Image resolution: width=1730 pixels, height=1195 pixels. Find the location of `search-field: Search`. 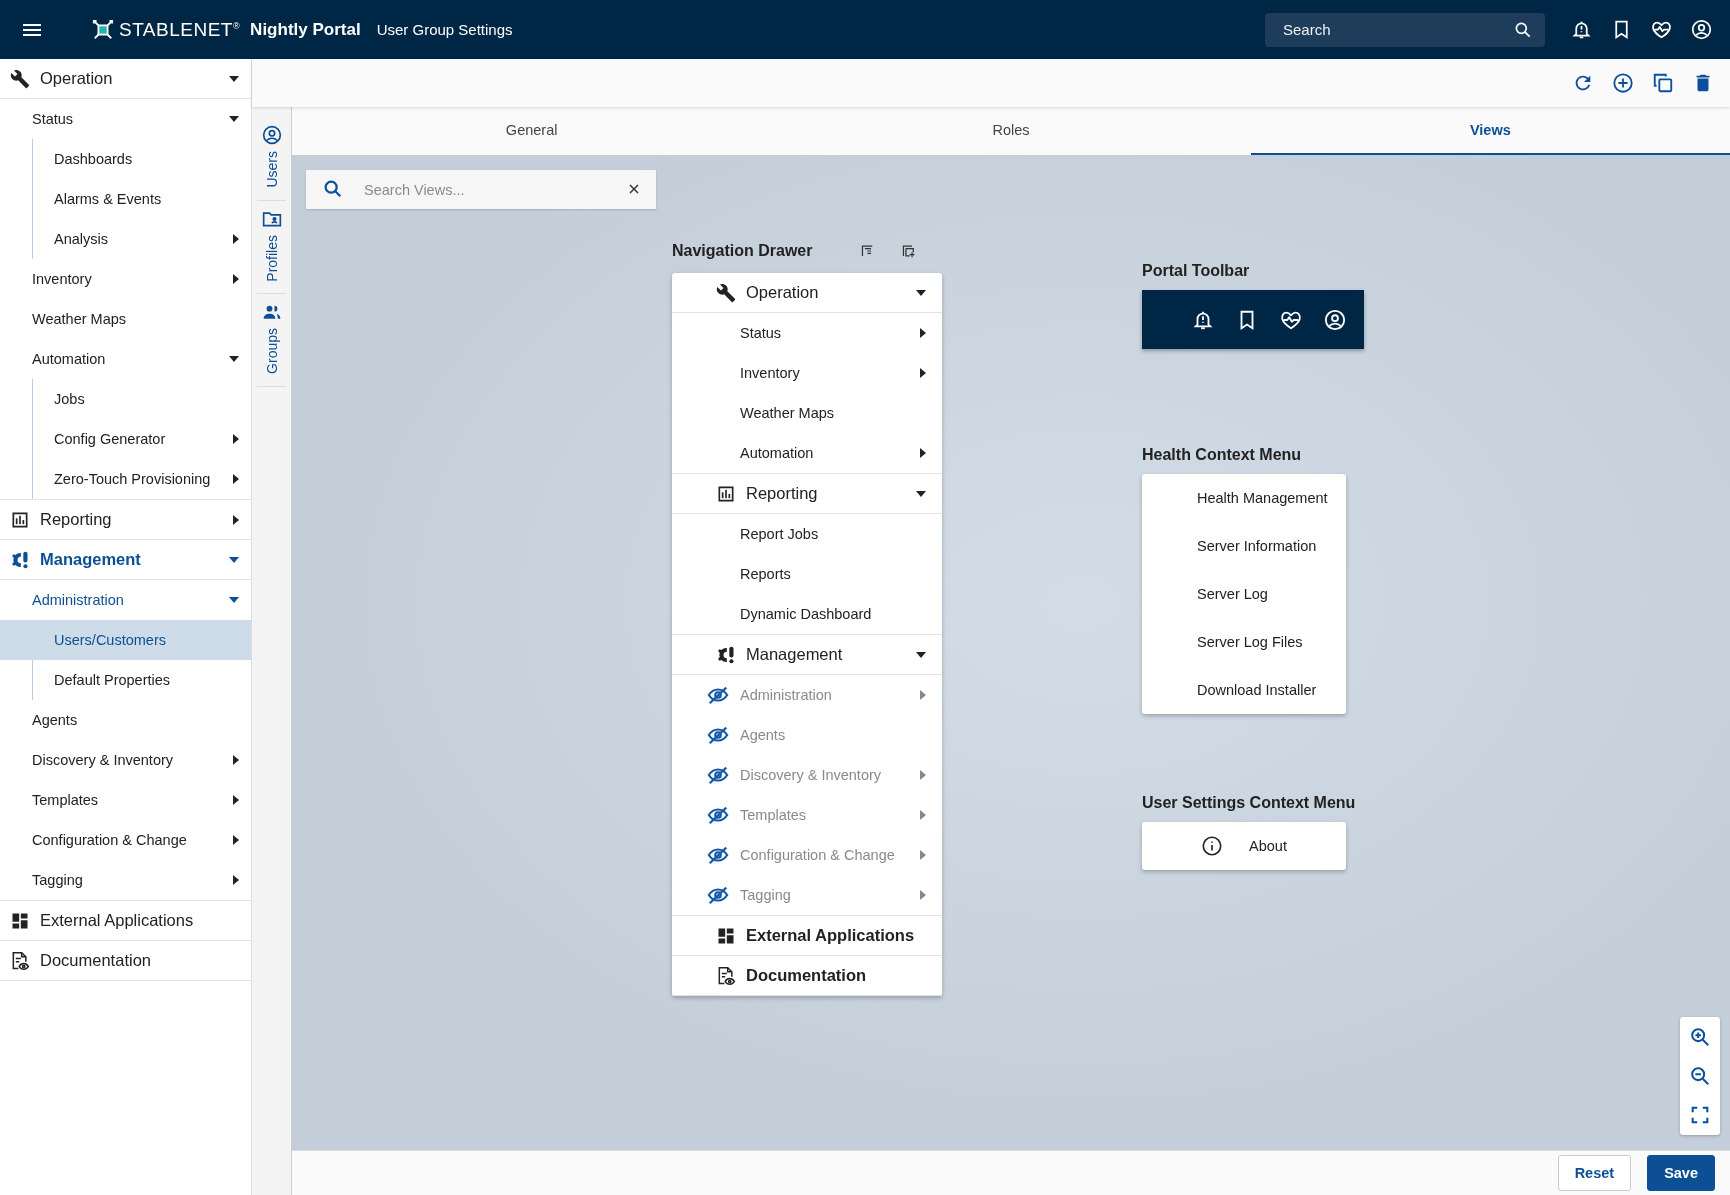

search-field: Search is located at coordinates (1405, 29).